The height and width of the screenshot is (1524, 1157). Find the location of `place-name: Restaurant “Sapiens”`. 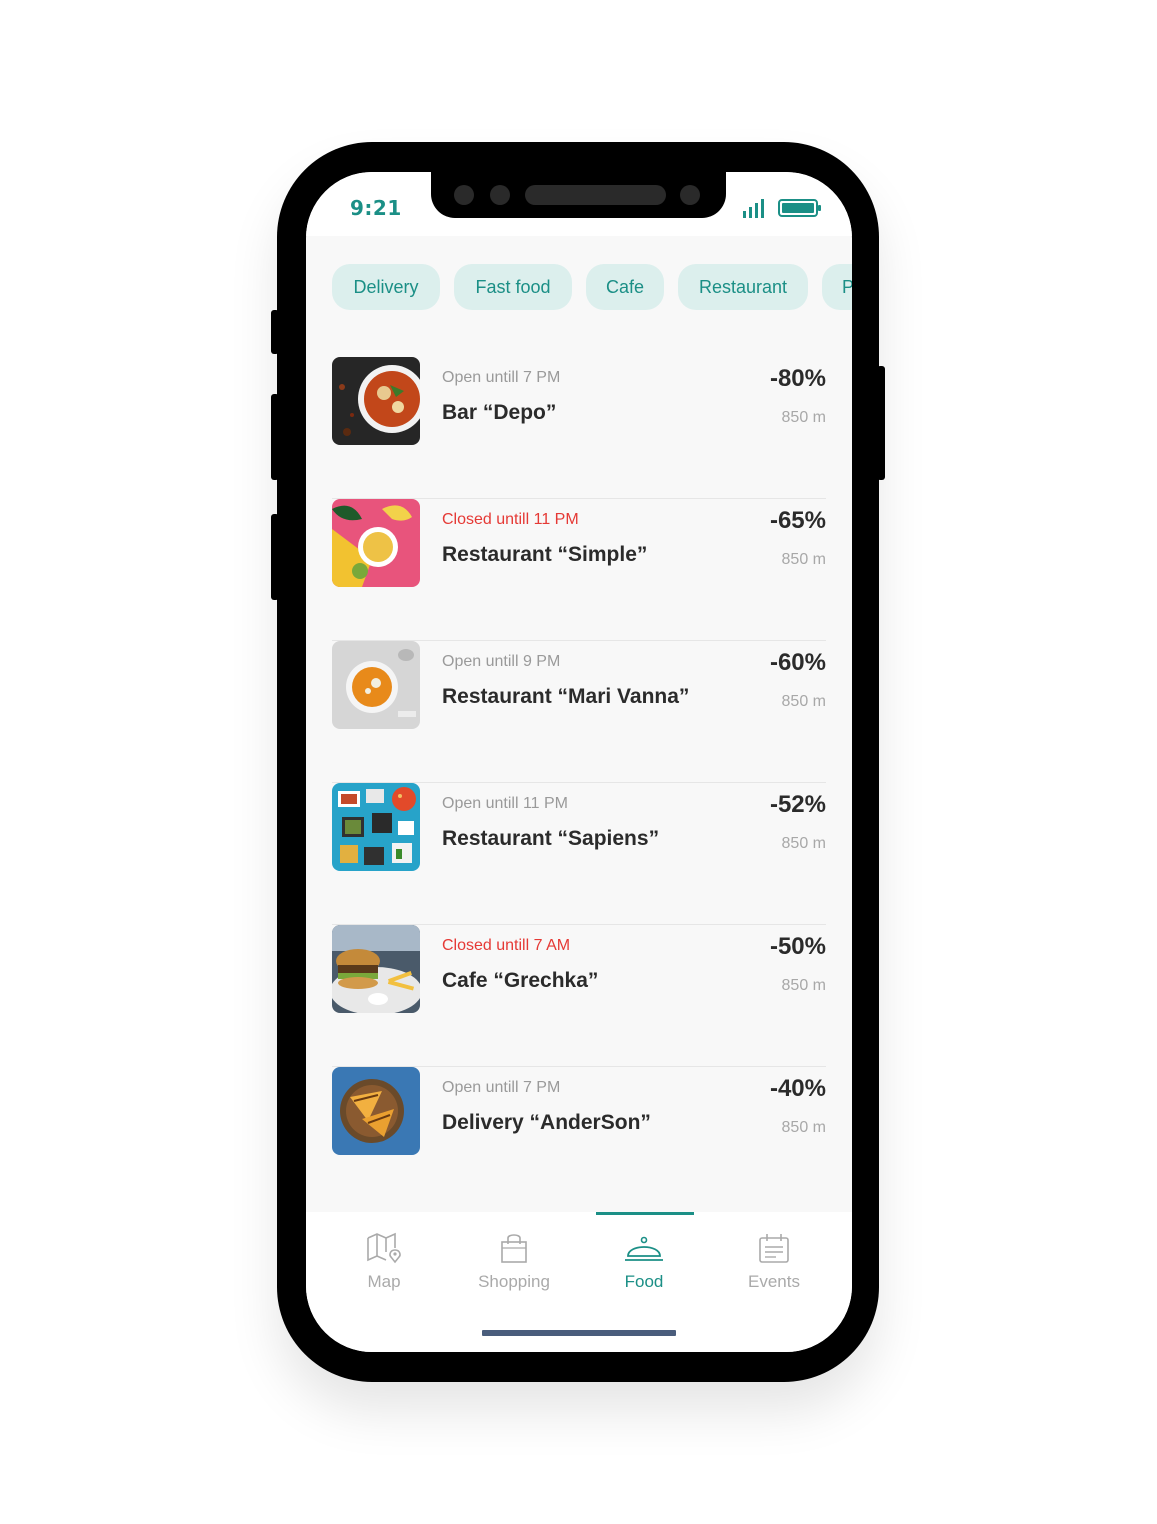

place-name: Restaurant “Sapiens” is located at coordinates (551, 838).